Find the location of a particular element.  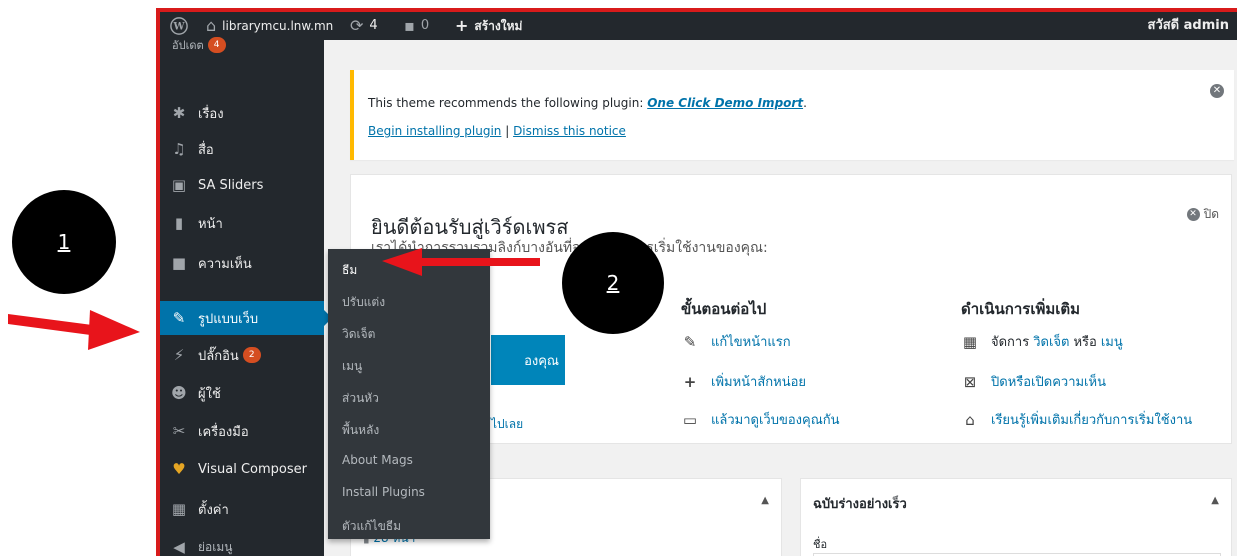

quick-draft-title: ฉบับร่างอย่างเร็ว is located at coordinates (860, 504).